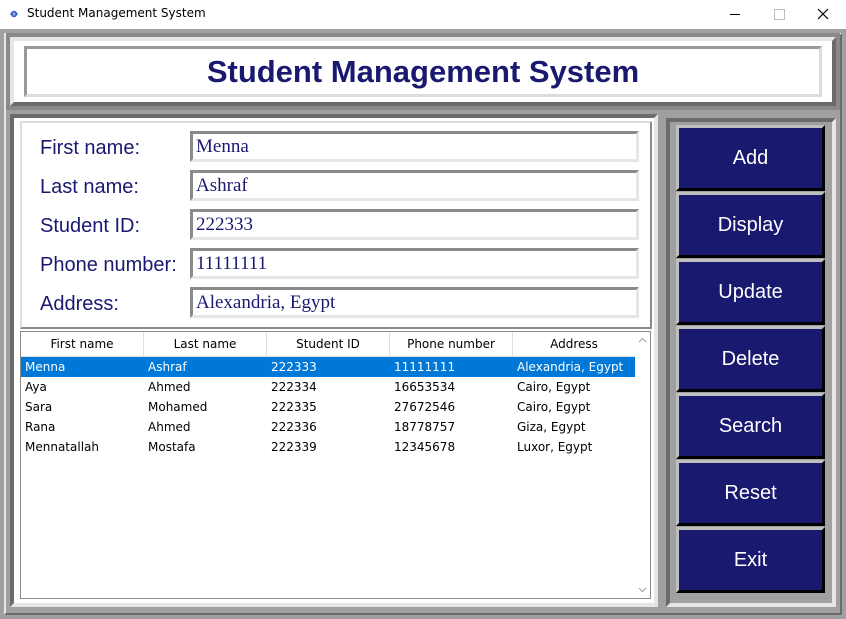 The image size is (846, 619). I want to click on display-button: Display, so click(750, 225).